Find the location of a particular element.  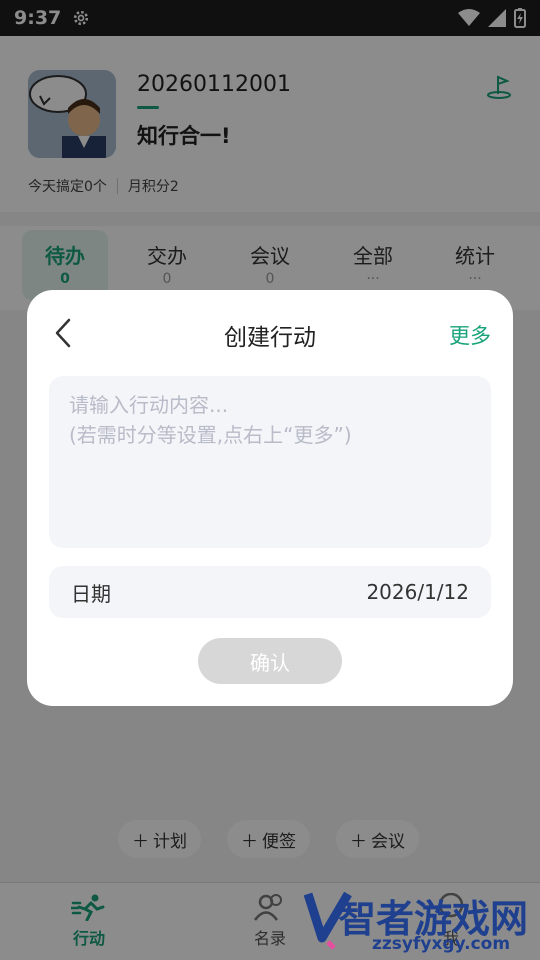

dialog-title: 创建行动 is located at coordinates (270, 338).